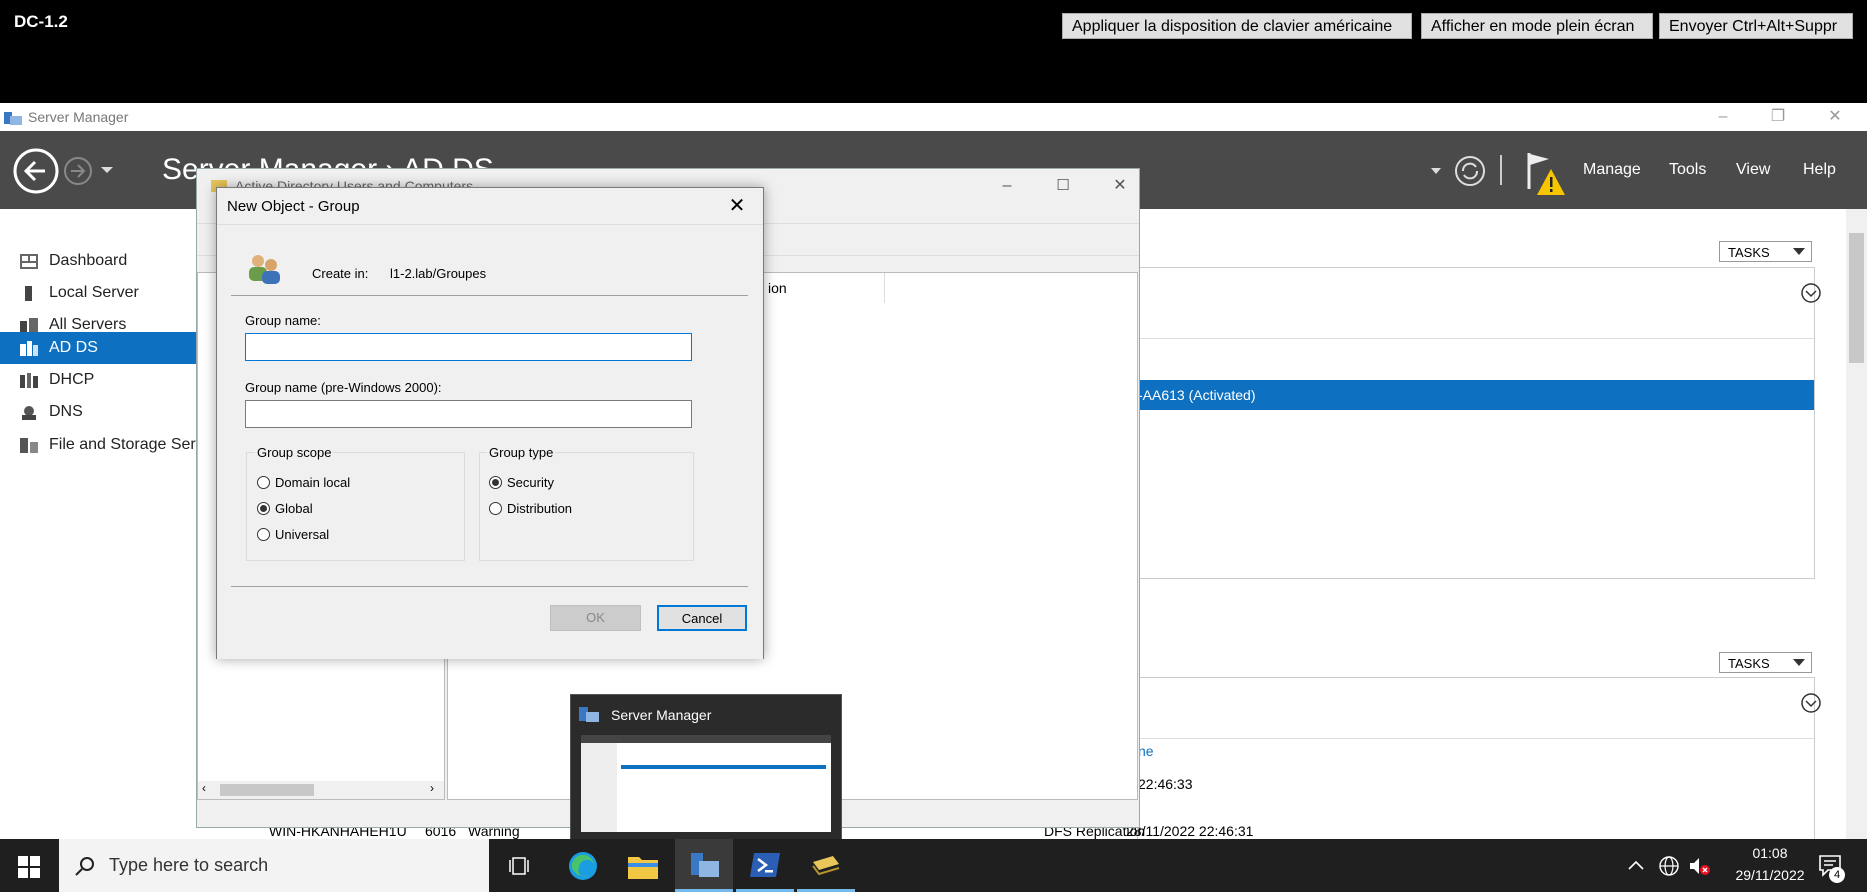 The height and width of the screenshot is (892, 1867). Describe the element at coordinates (72, 379) in the screenshot. I see `nav-label: DHCP` at that location.